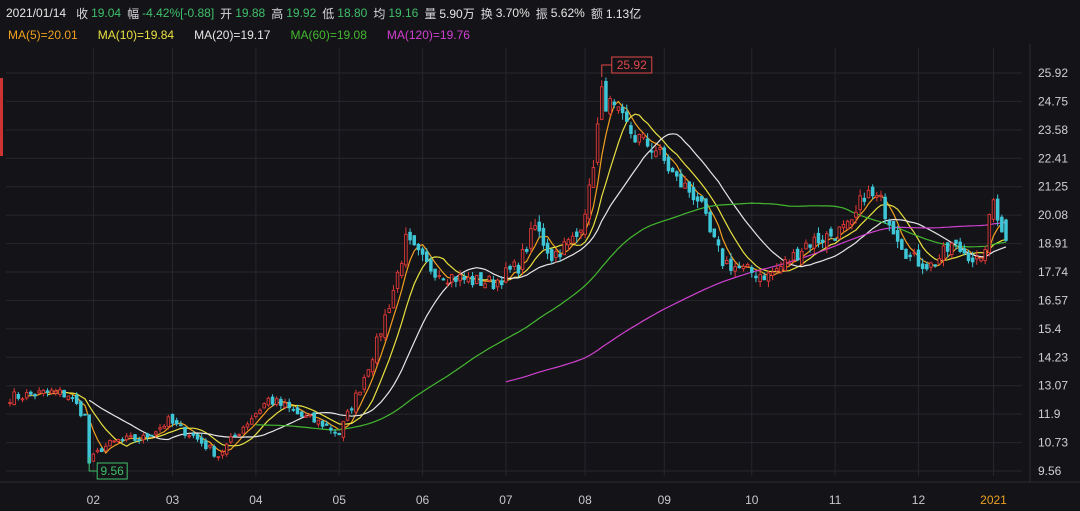 Image resolution: width=1080 pixels, height=511 pixels. I want to click on open-label: 开, so click(226, 13).